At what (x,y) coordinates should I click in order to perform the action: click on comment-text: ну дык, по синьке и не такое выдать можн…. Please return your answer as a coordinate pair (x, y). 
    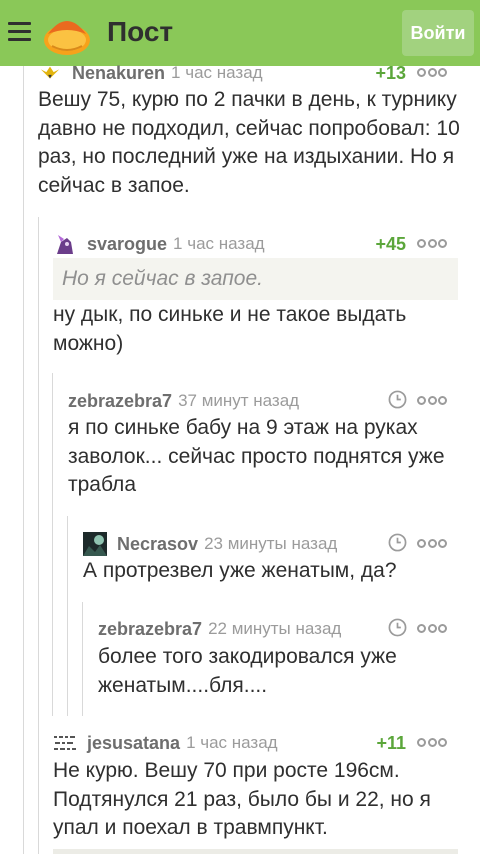
    Looking at the image, I should click on (230, 329).